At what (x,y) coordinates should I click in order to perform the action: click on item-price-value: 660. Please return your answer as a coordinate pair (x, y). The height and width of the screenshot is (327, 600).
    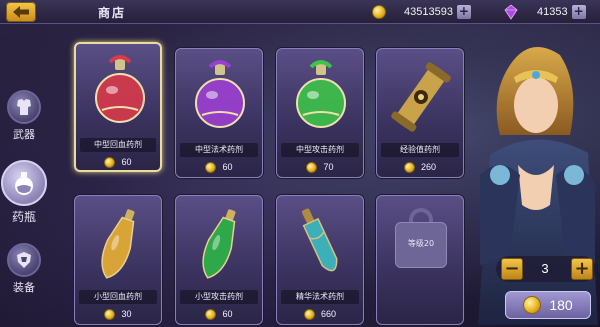
    Looking at the image, I should click on (328, 314).